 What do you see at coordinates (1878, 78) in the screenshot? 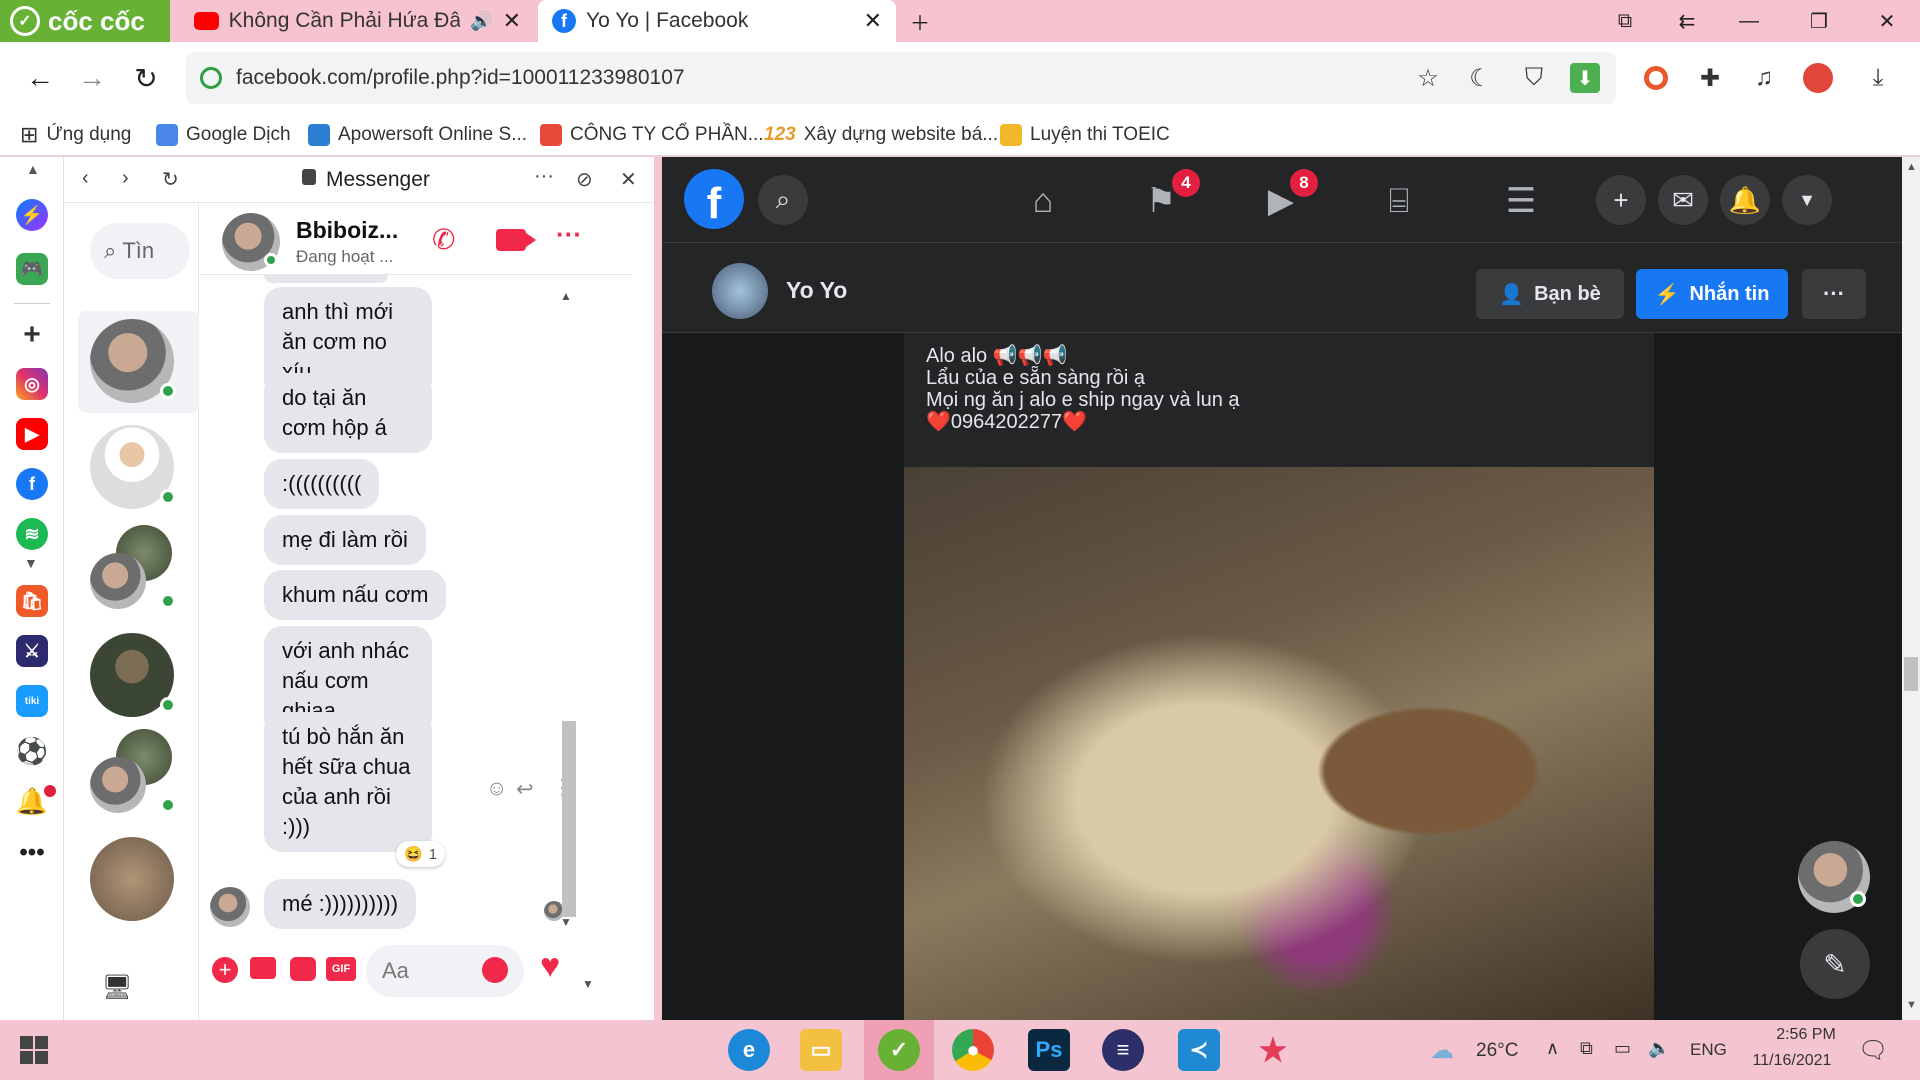
I see `download-icon: ⤓` at bounding box center [1878, 78].